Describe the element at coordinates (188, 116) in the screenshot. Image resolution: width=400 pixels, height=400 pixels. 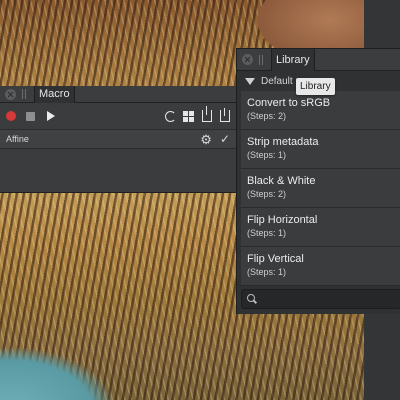
I see `grid-icon` at that location.